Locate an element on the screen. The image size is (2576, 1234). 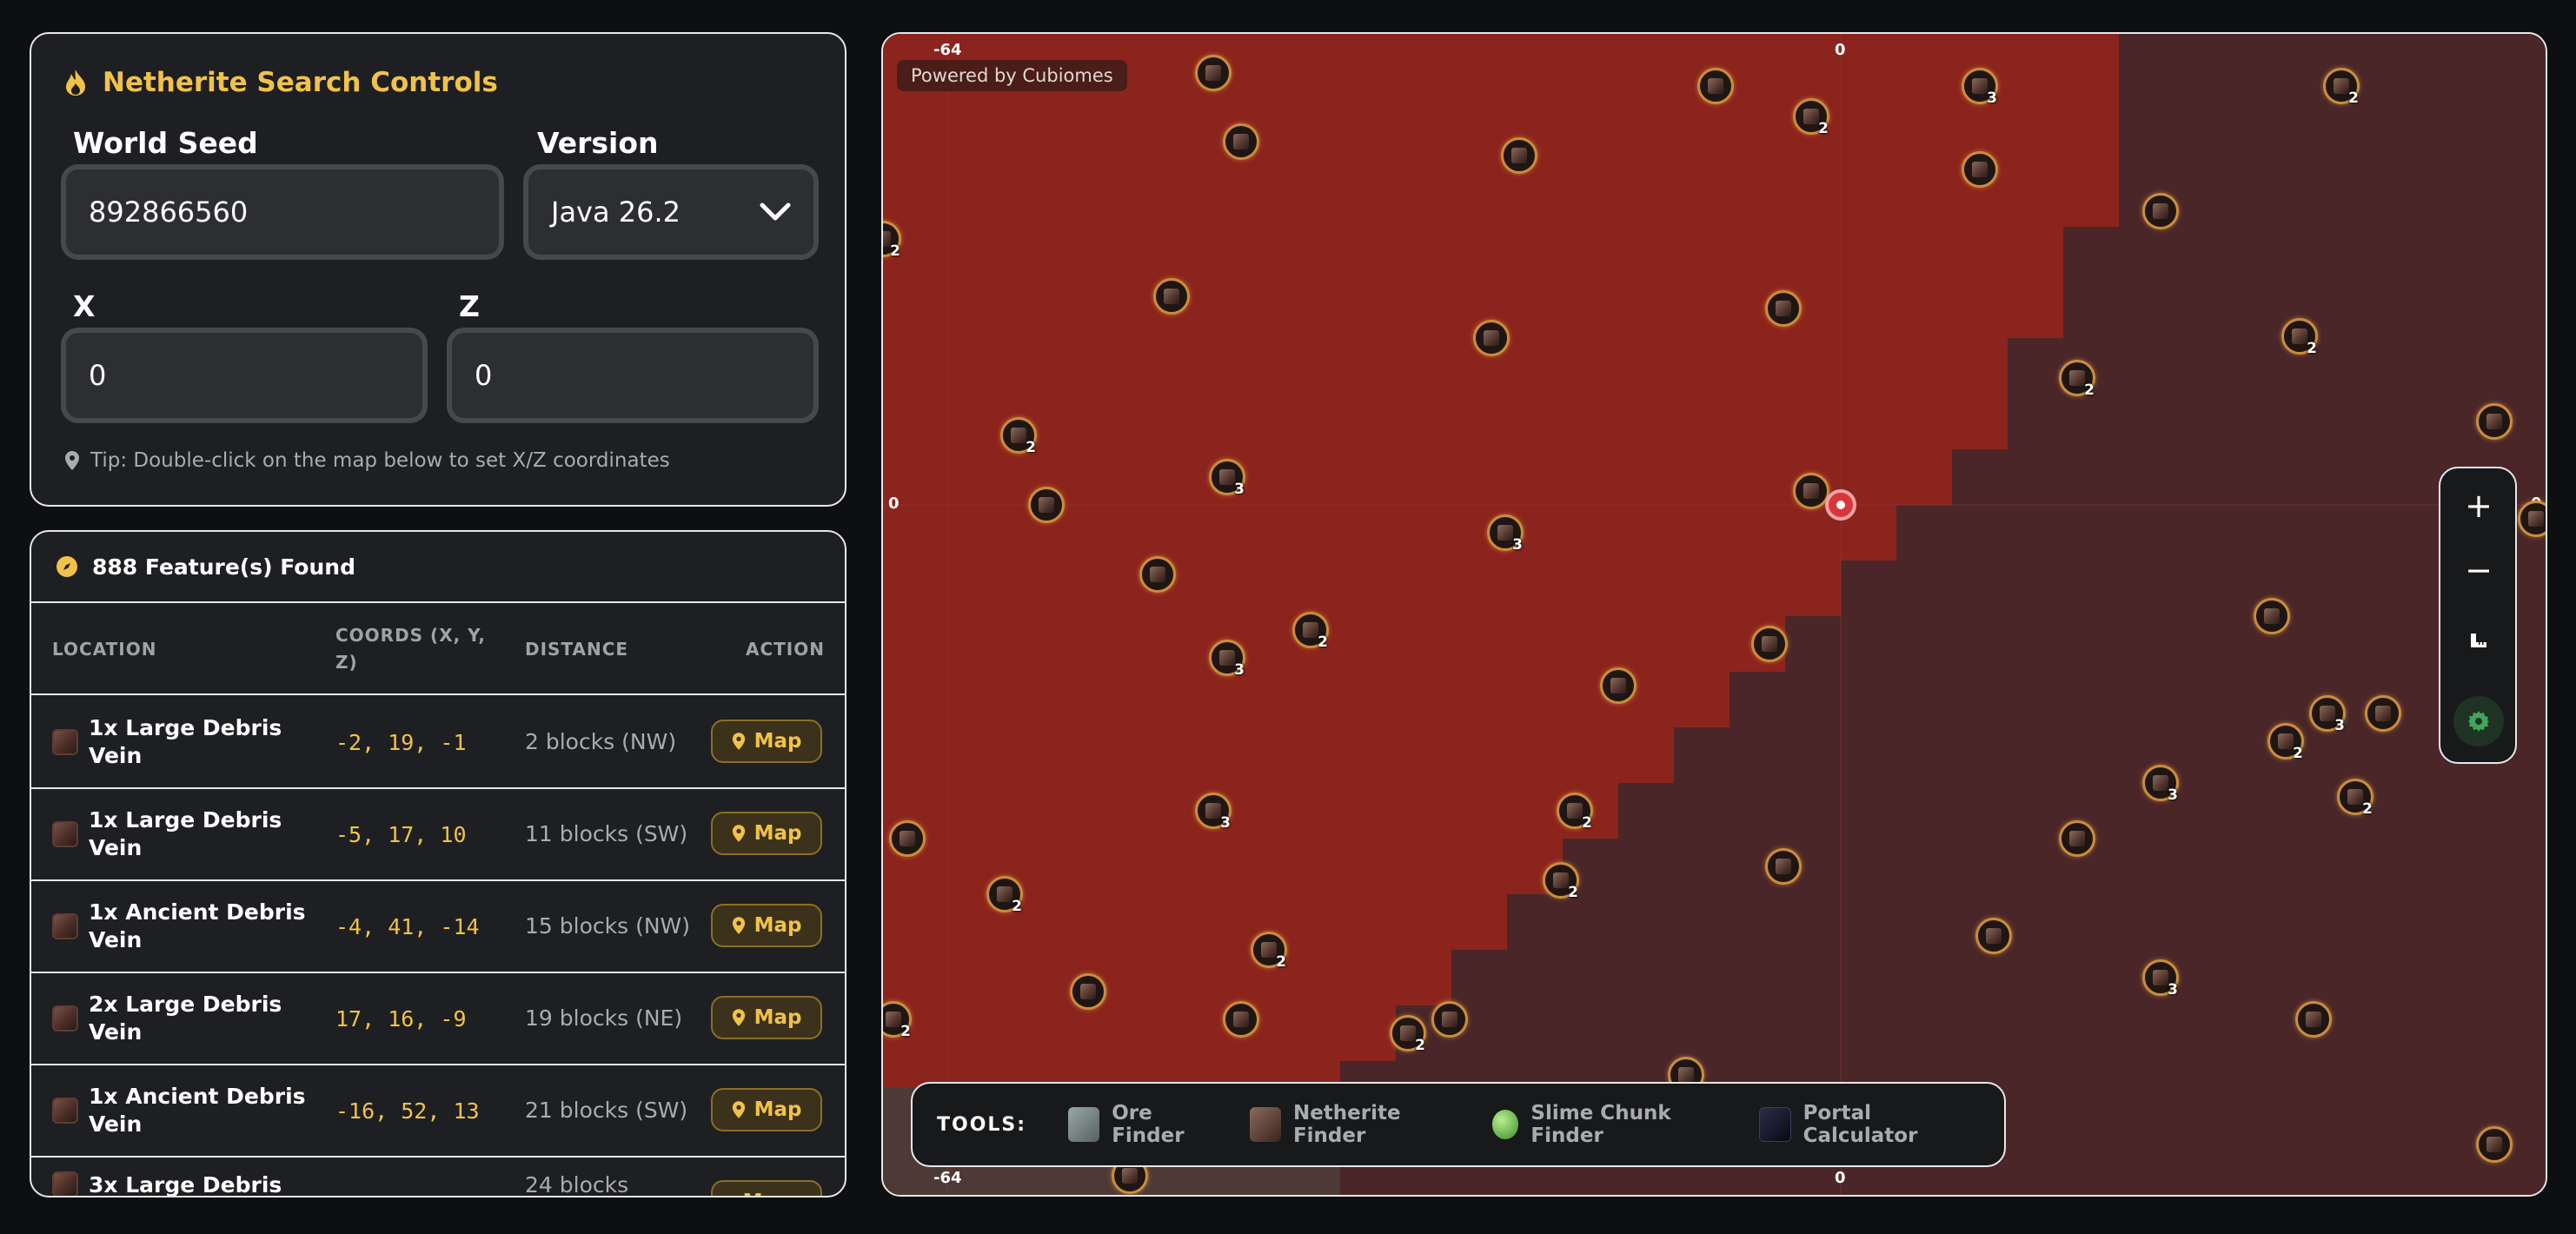
zoom-in-button: + is located at coordinates (2478, 506).